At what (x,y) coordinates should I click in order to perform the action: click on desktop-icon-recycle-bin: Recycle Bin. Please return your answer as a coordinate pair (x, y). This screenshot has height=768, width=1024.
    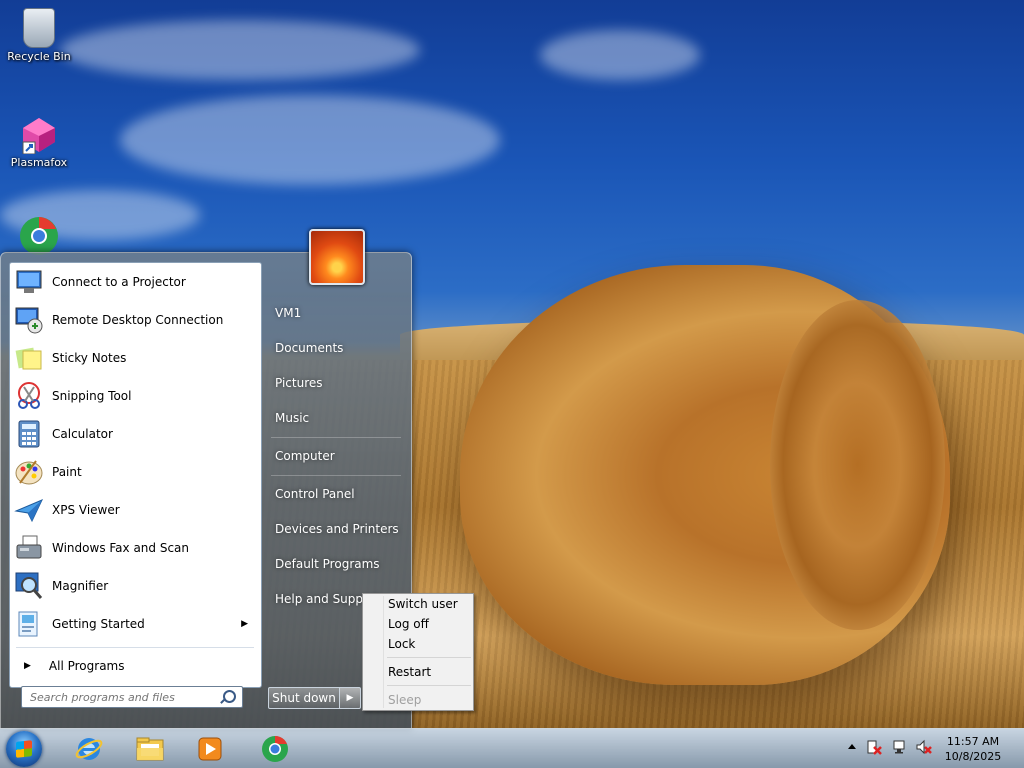
    Looking at the image, I should click on (39, 35).